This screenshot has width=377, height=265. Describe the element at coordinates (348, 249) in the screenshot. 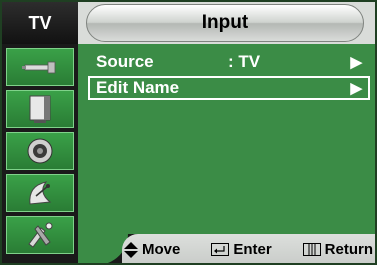

I see `return-label: Return` at that location.